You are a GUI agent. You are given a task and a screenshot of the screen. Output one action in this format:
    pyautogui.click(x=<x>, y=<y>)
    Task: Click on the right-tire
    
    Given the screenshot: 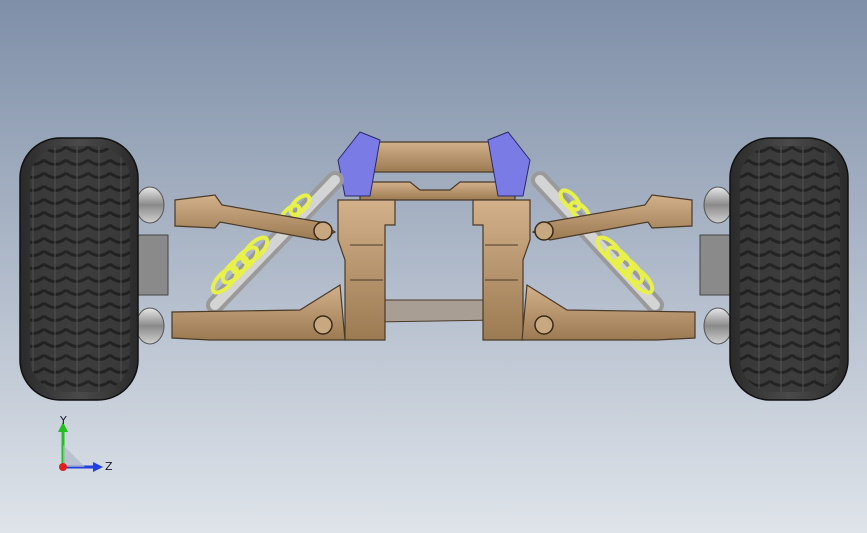 What is the action you would take?
    pyautogui.click(x=789, y=269)
    